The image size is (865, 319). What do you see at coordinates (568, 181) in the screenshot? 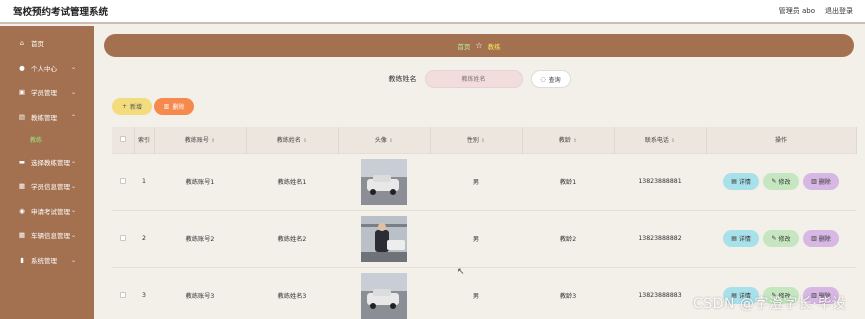
I see `cell-age: 教龄1` at bounding box center [568, 181].